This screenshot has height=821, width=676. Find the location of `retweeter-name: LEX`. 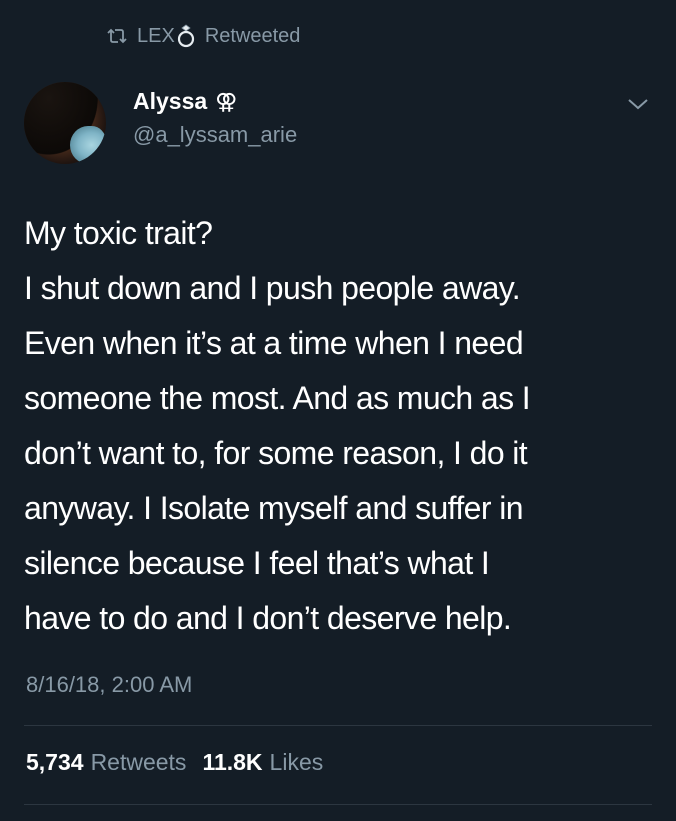

retweeter-name: LEX is located at coordinates (156, 36).